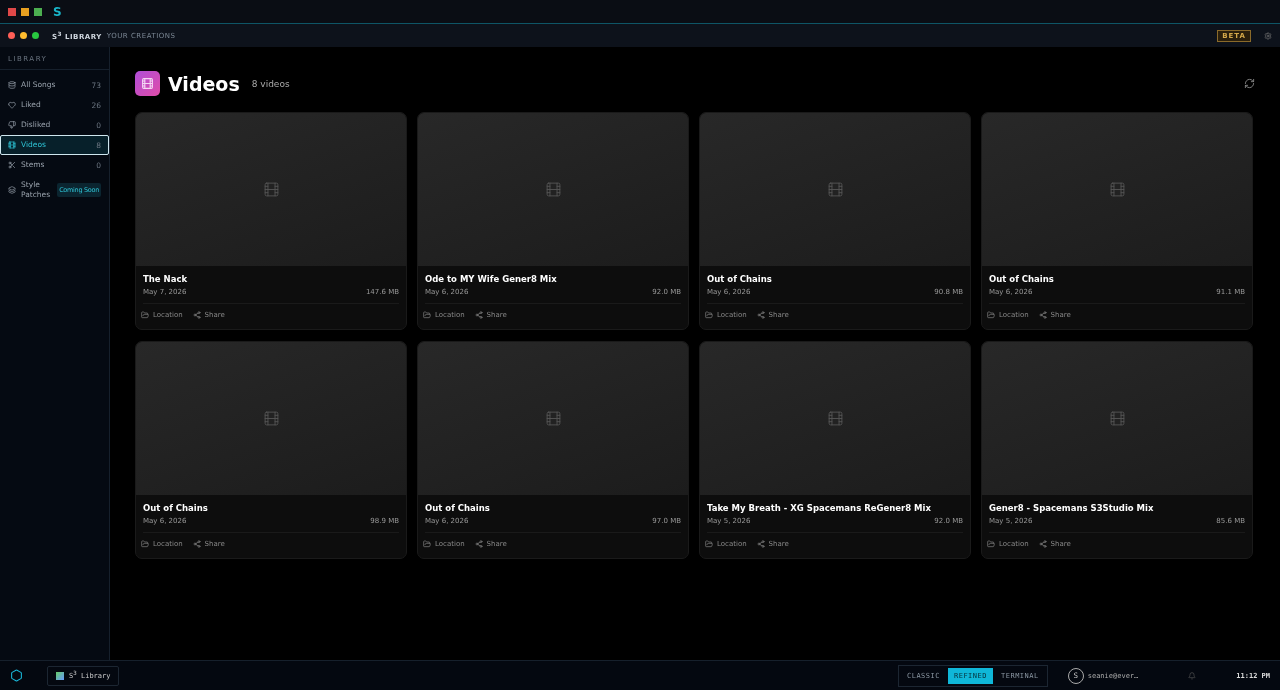  Describe the element at coordinates (270, 83) in the screenshot. I see `video-count: 8 videos` at that location.